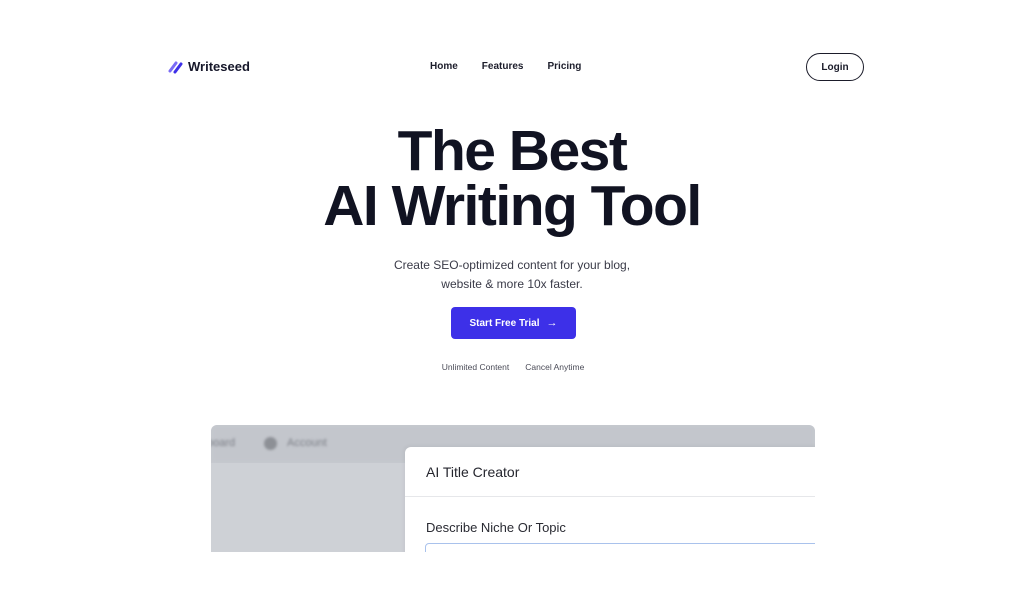 This screenshot has width=1024, height=597. What do you see at coordinates (307, 443) in the screenshot?
I see `preview-topbar-account: Account` at bounding box center [307, 443].